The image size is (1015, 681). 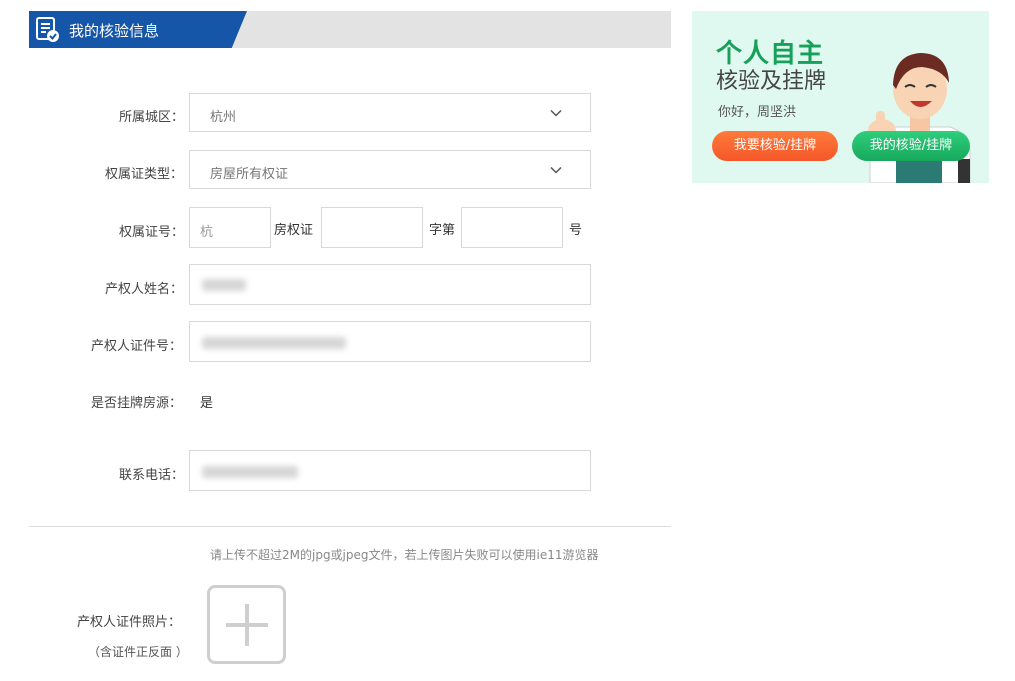 What do you see at coordinates (442, 230) in the screenshot?
I see `cert-no-text-zidi: 字第` at bounding box center [442, 230].